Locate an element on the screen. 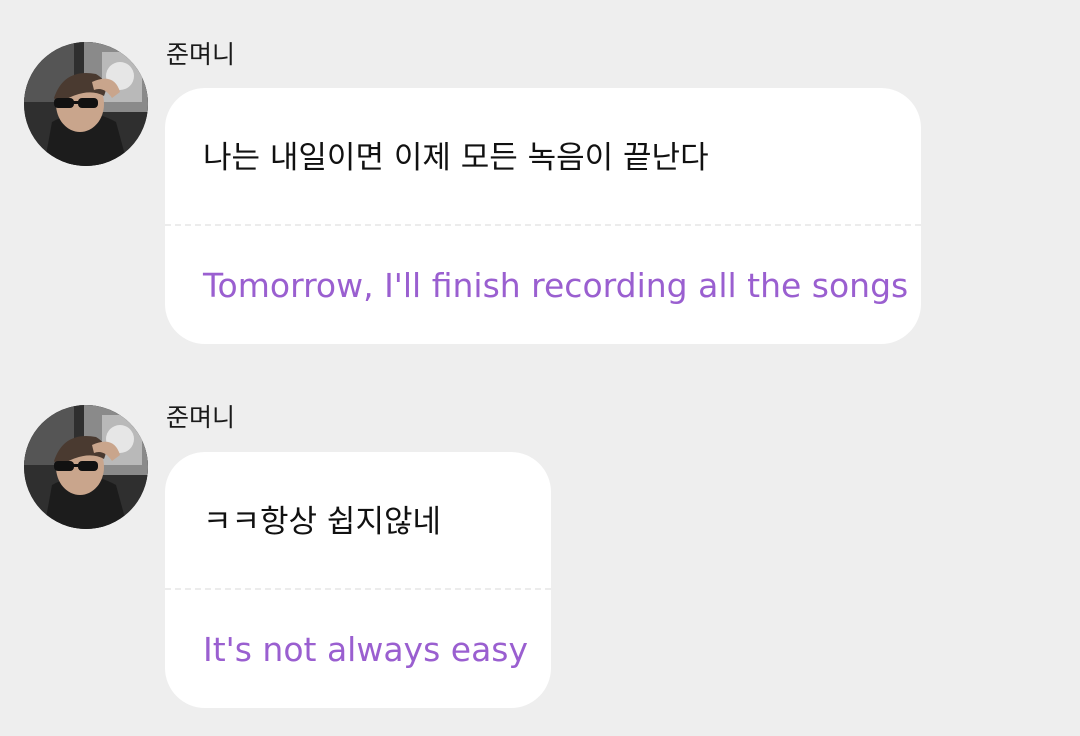 Image resolution: width=1080 pixels, height=736 pixels. original-message-text: ㅋㅋ항상 쉽지않네 is located at coordinates (322, 522).